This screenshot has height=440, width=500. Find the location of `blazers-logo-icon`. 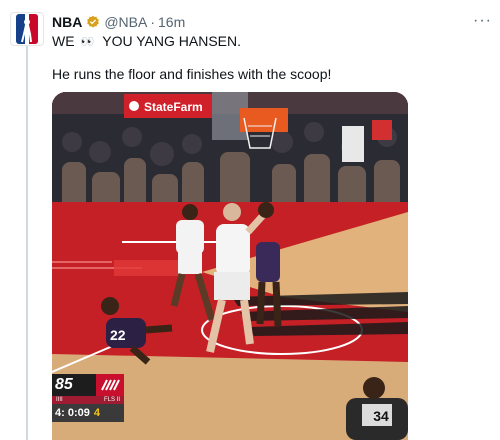

blazers-logo-icon is located at coordinates (110, 385).